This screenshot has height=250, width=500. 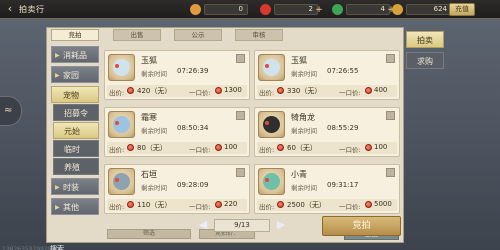 I want to click on category-label: 临时, so click(x=72, y=149).